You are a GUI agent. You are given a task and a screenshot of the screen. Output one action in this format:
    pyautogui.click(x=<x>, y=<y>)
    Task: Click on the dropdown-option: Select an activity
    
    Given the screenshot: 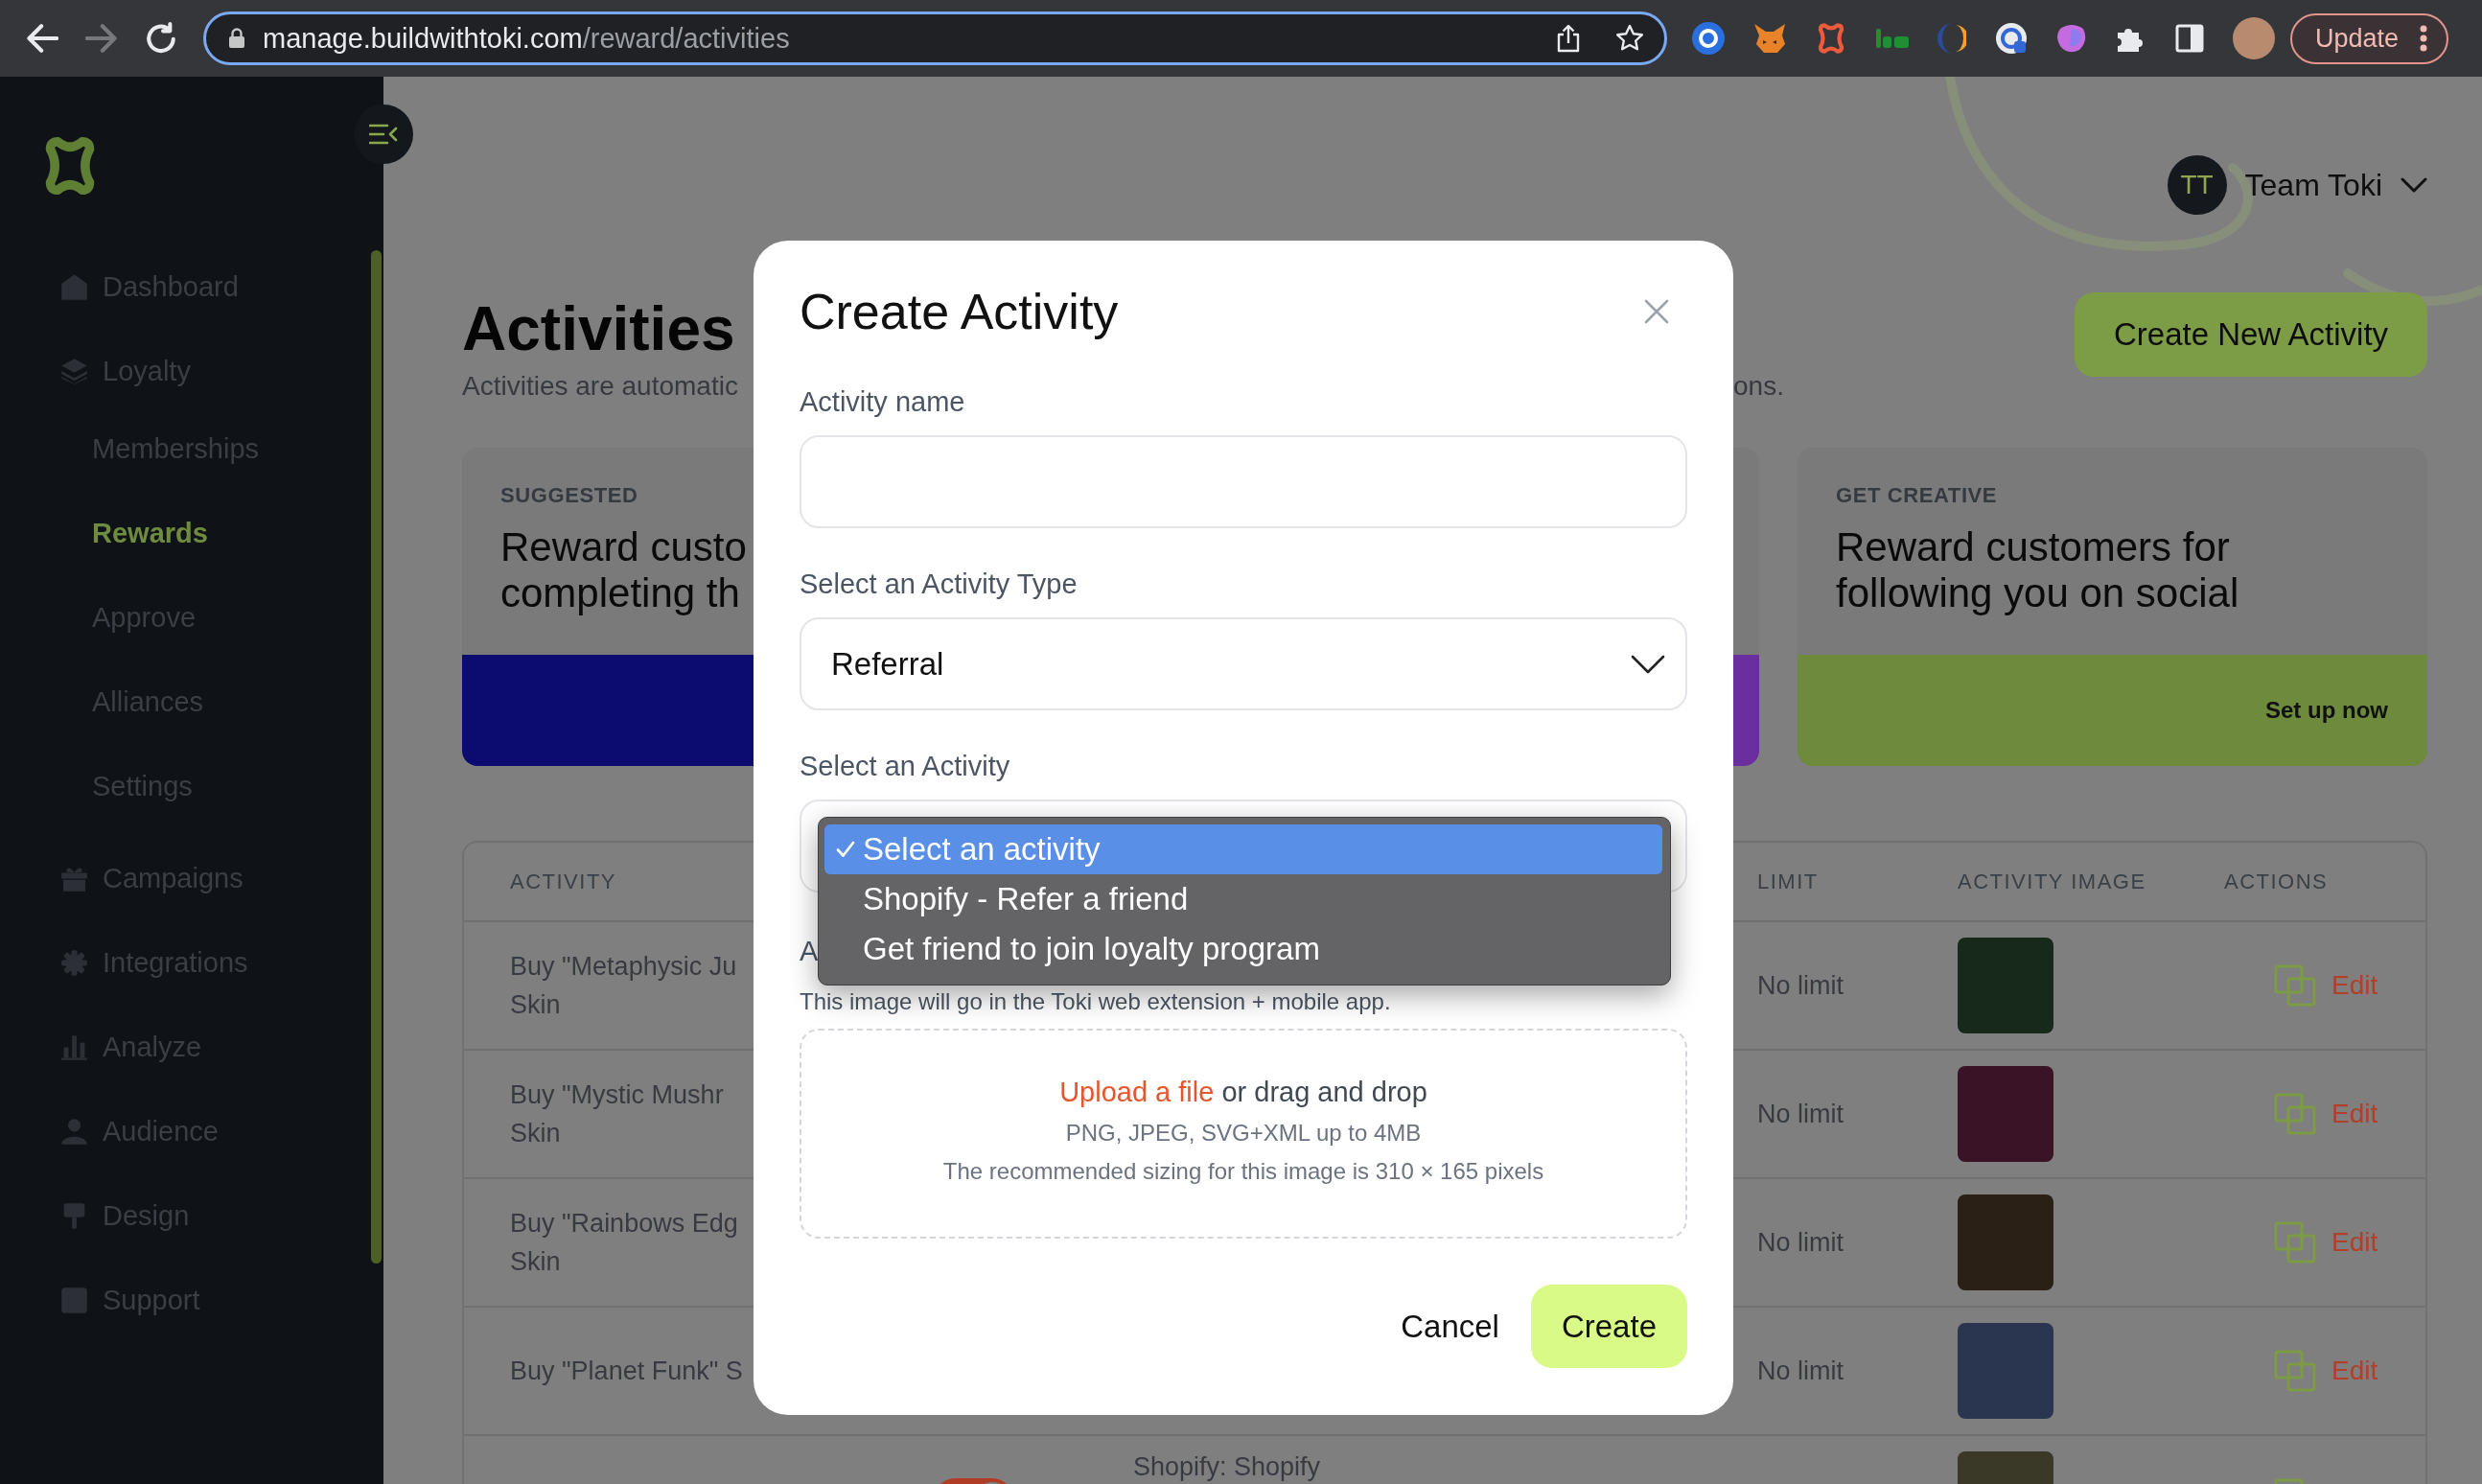 What is the action you would take?
    pyautogui.click(x=1243, y=849)
    